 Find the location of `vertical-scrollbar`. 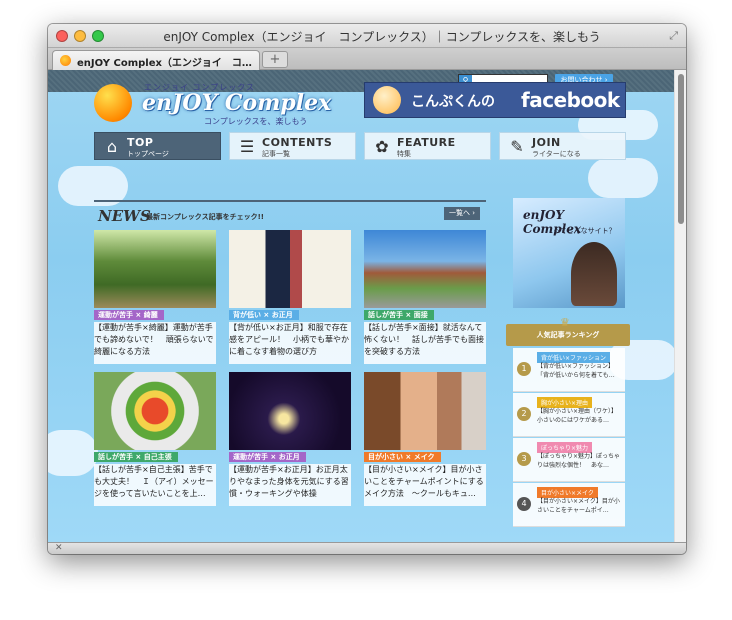

vertical-scrollbar is located at coordinates (680, 306).